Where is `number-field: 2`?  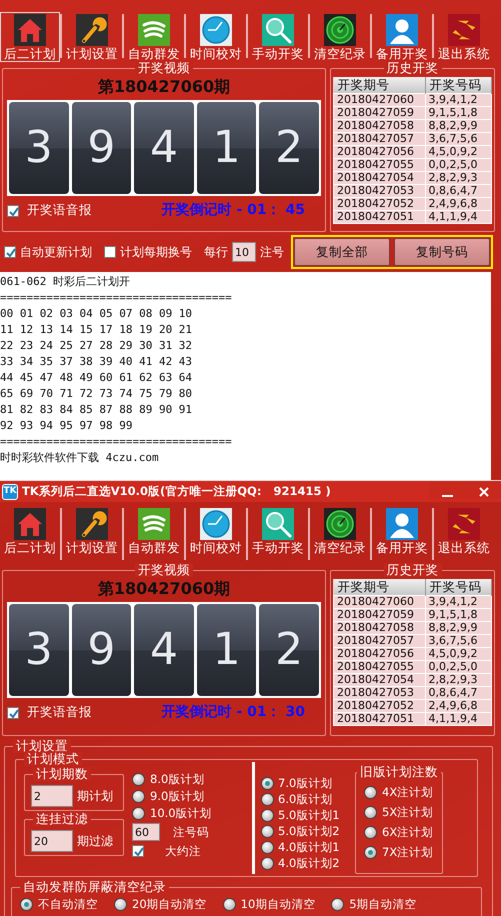 number-field: 2 is located at coordinates (52, 796).